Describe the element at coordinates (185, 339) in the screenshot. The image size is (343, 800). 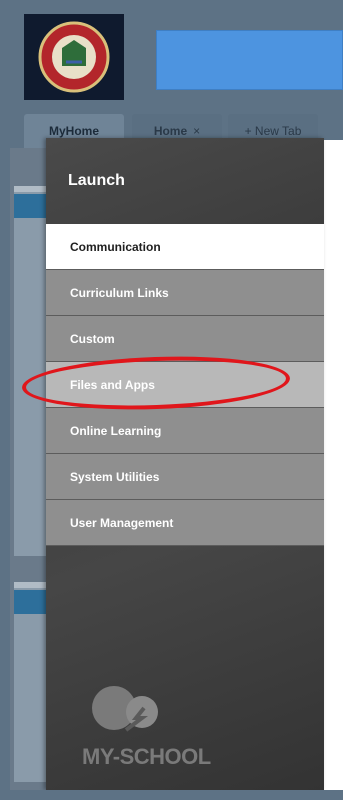
I see `menu-item-custom: Custom` at that location.